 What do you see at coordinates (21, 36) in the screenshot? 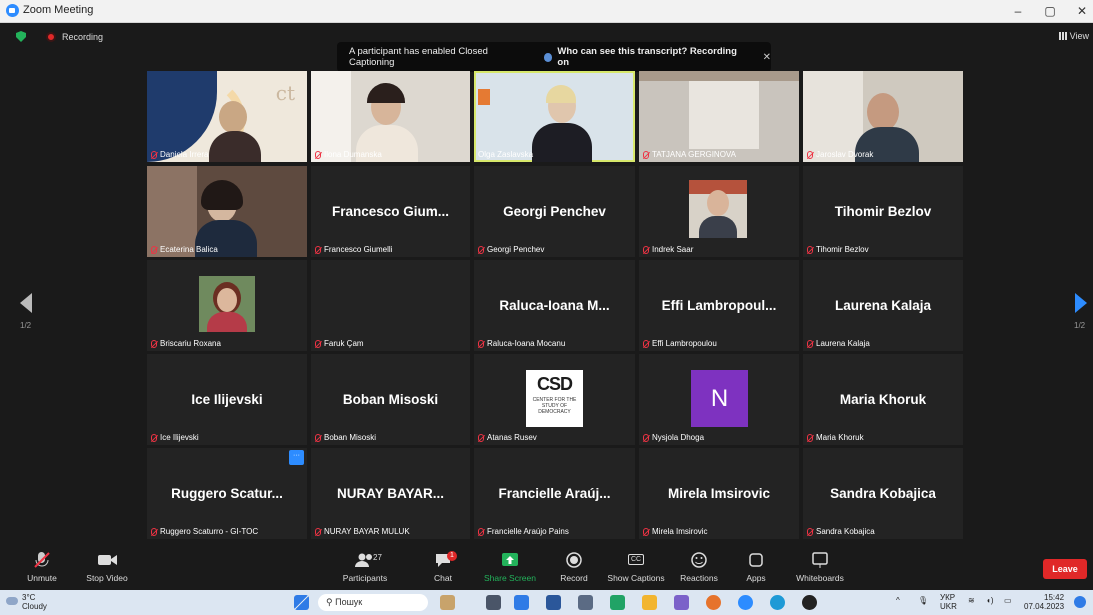
I see `security-shield-icon` at bounding box center [21, 36].